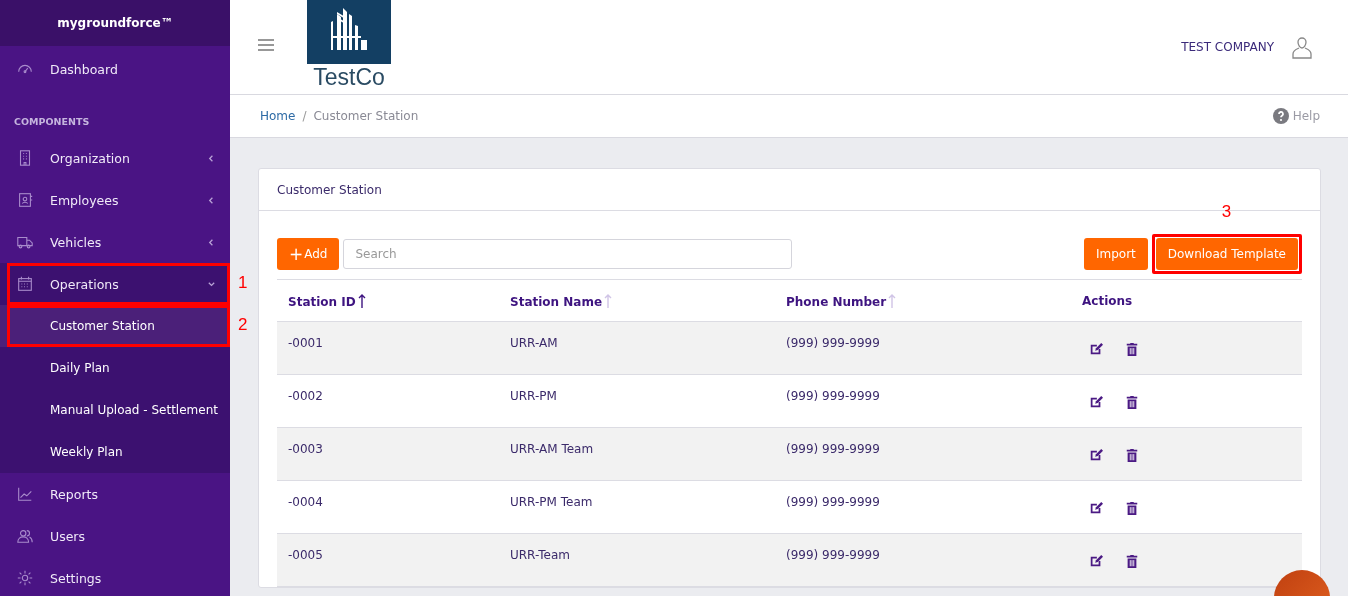 This screenshot has height=596, width=1348. What do you see at coordinates (637, 507) in the screenshot?
I see `table-cell: URR-PM Team` at bounding box center [637, 507].